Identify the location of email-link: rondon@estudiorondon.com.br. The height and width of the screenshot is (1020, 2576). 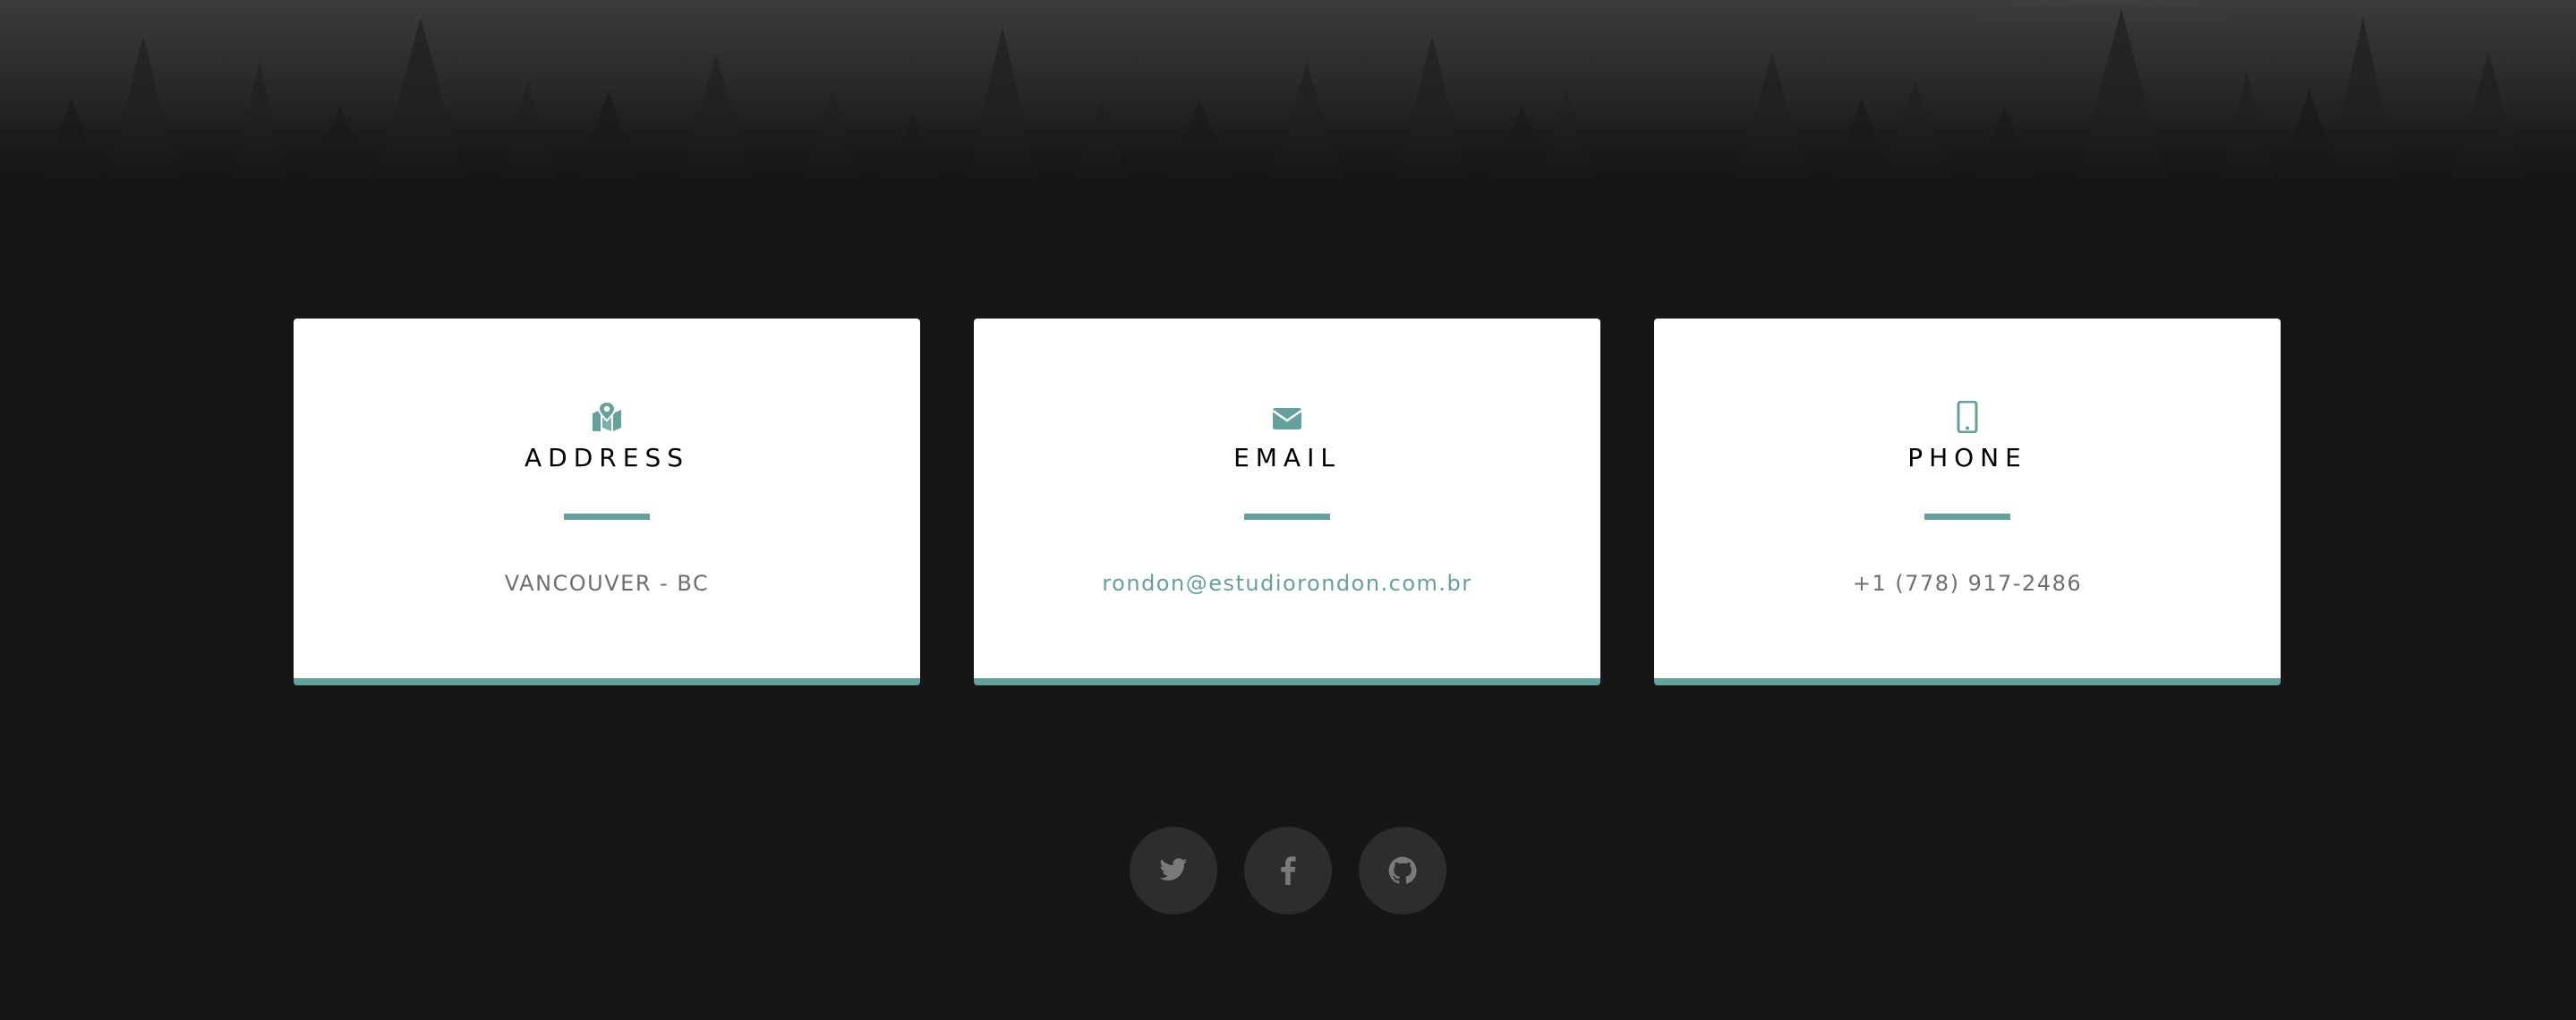
(1287, 583).